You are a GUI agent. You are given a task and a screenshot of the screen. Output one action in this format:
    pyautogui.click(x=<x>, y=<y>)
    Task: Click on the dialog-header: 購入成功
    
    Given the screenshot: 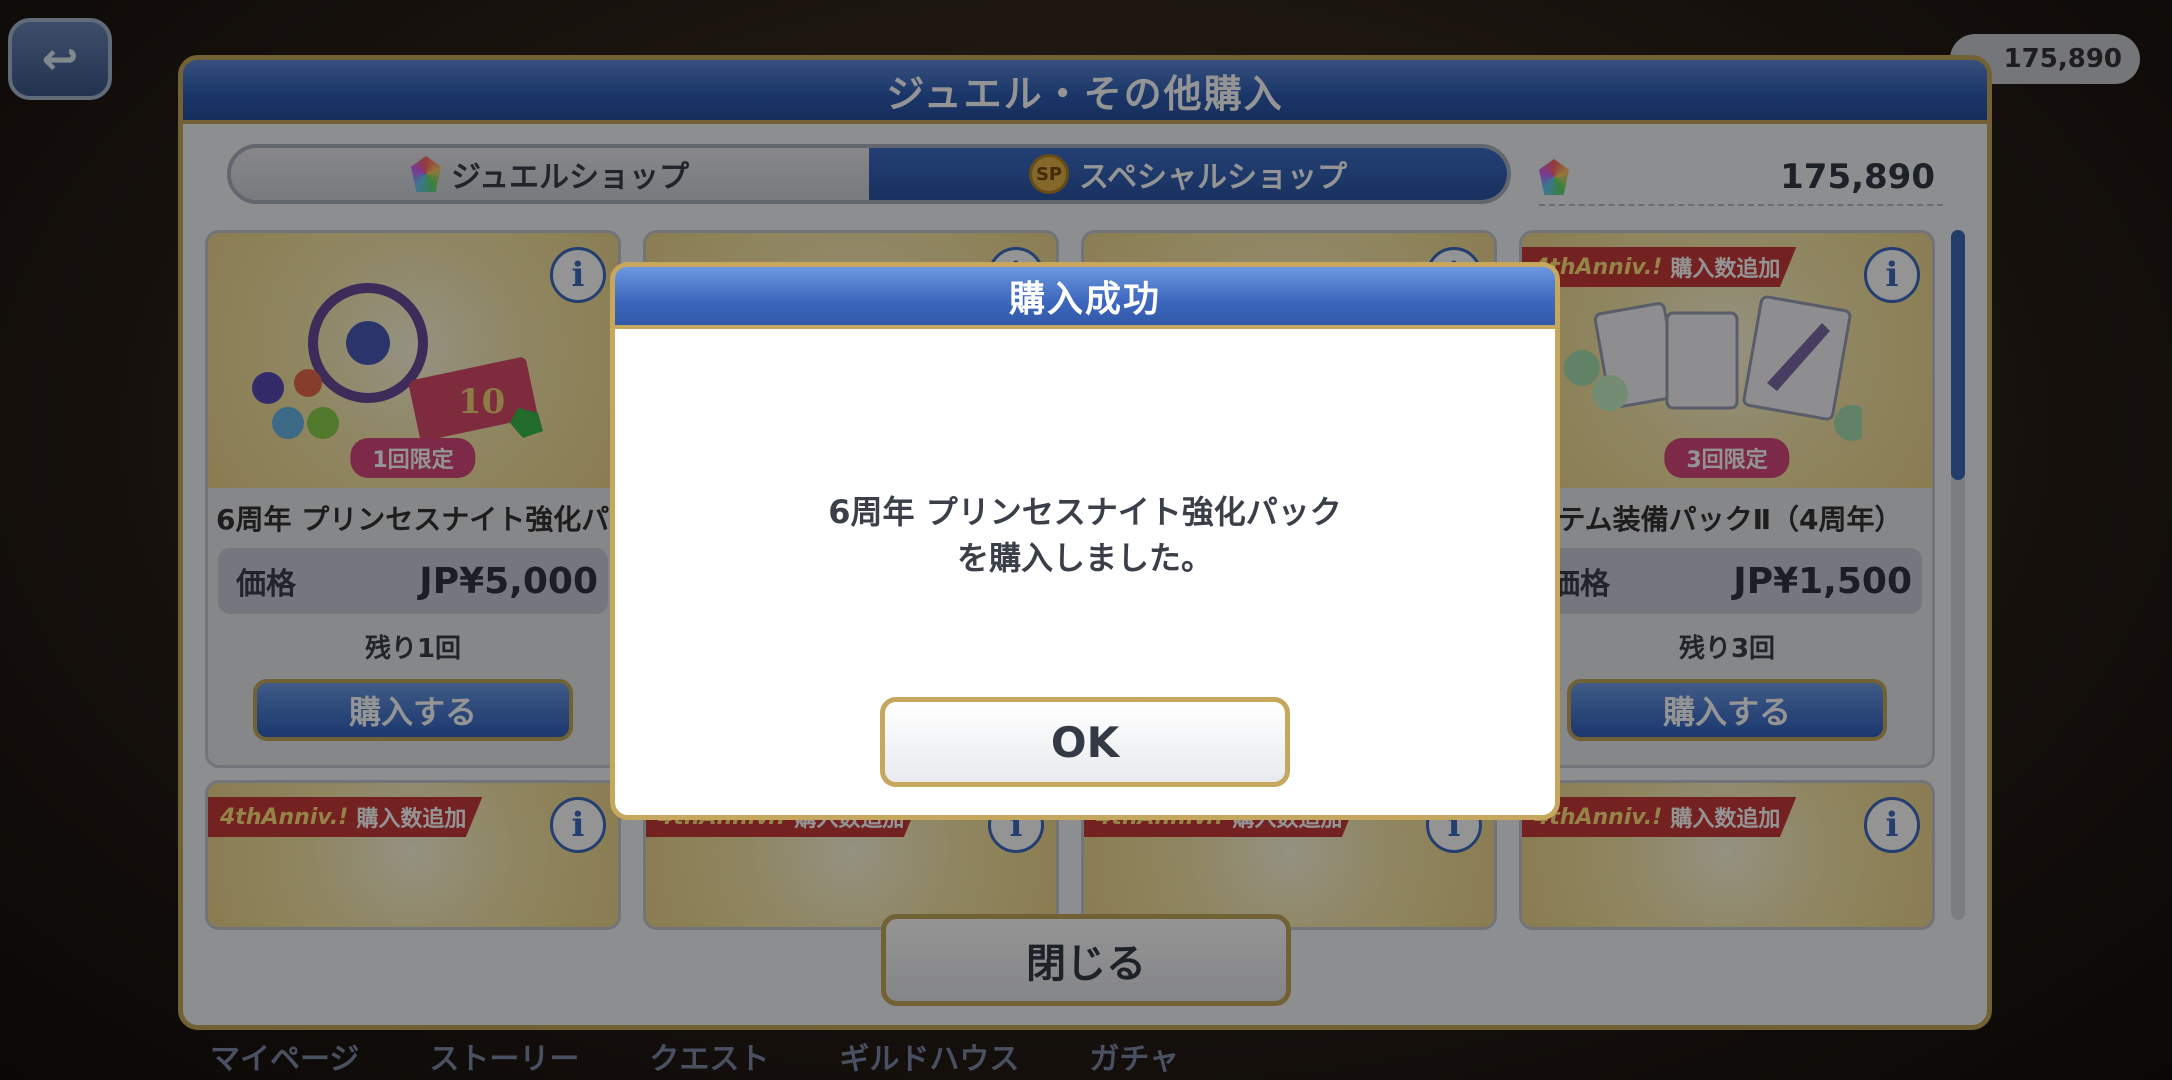 What is the action you would take?
    pyautogui.click(x=1085, y=298)
    